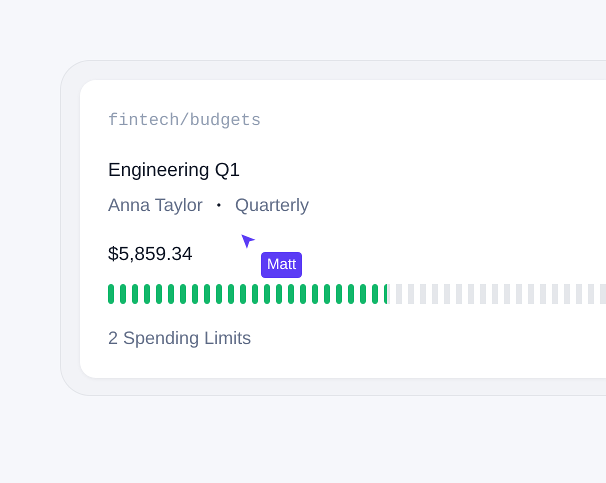  I want to click on spending-limits-label: 2 Spending Limits, so click(180, 338).